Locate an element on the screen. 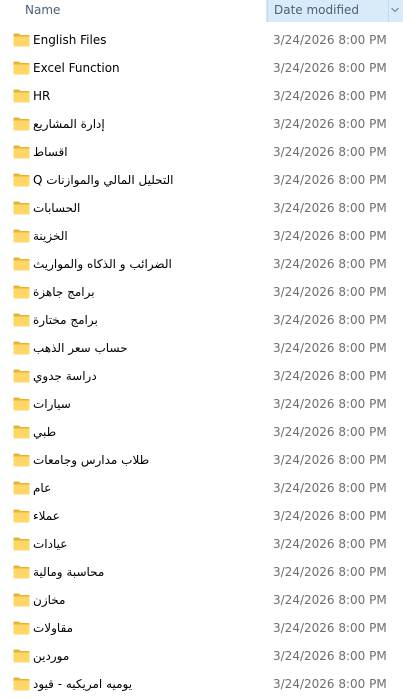 The height and width of the screenshot is (699, 403). file-name: طلاب مدارس وجامعات is located at coordinates (91, 460).